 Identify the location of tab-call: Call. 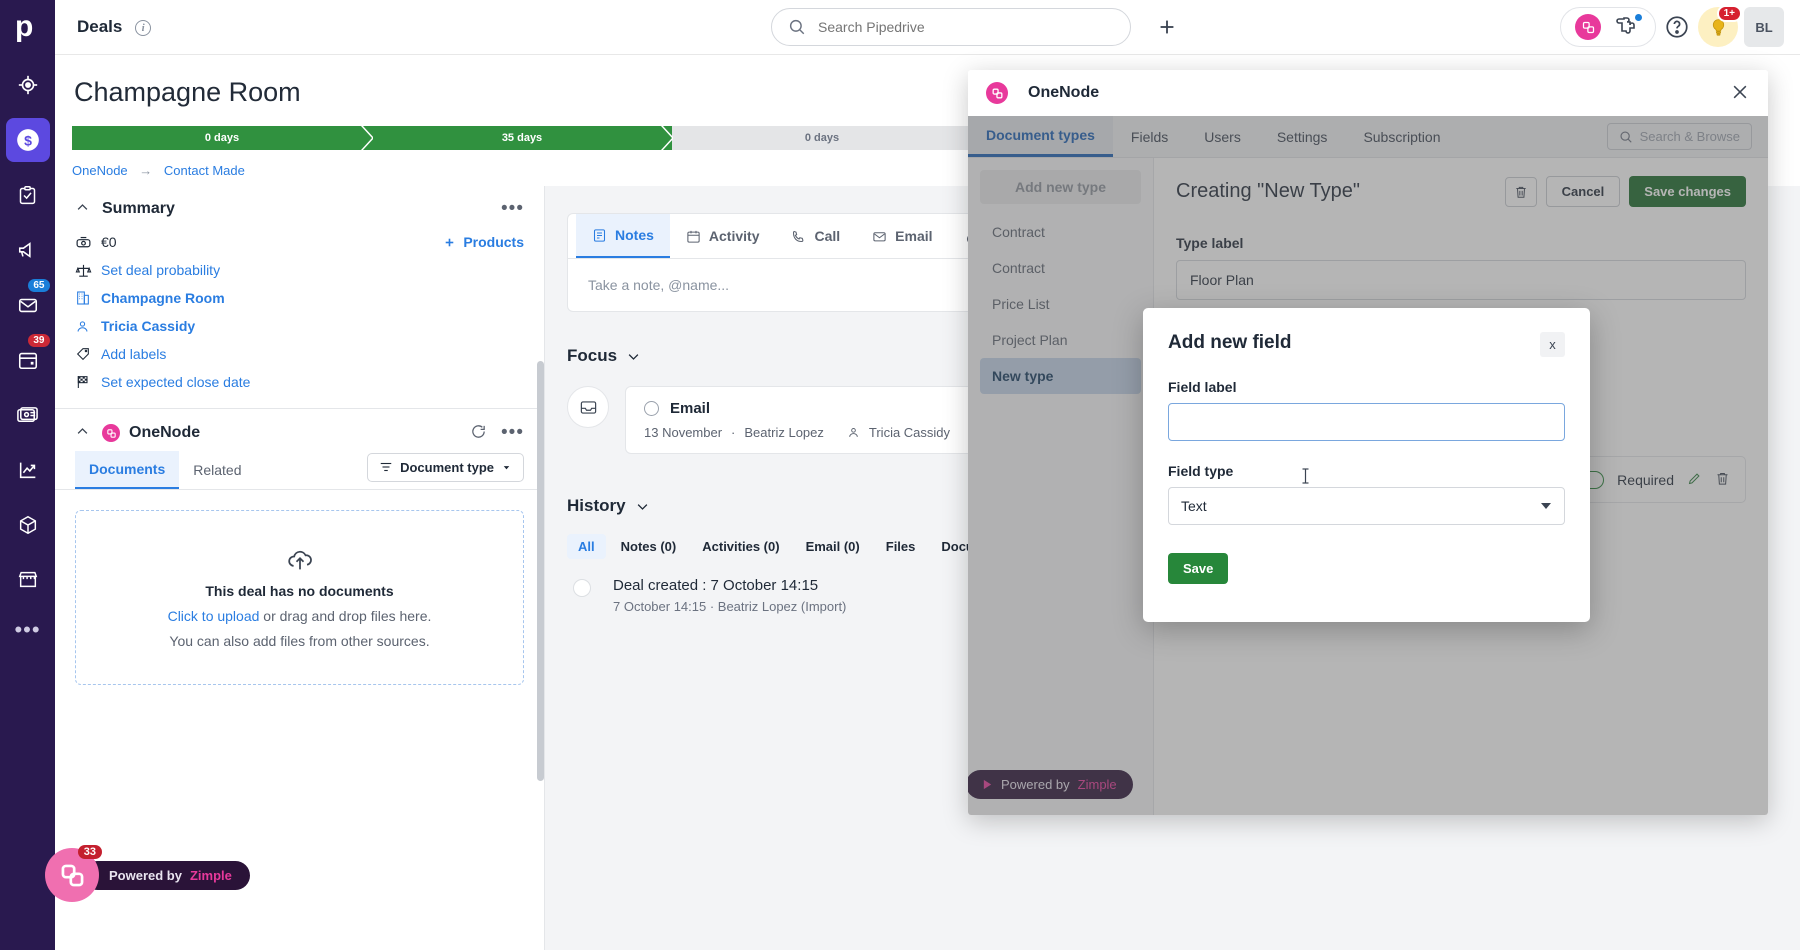
(815, 236).